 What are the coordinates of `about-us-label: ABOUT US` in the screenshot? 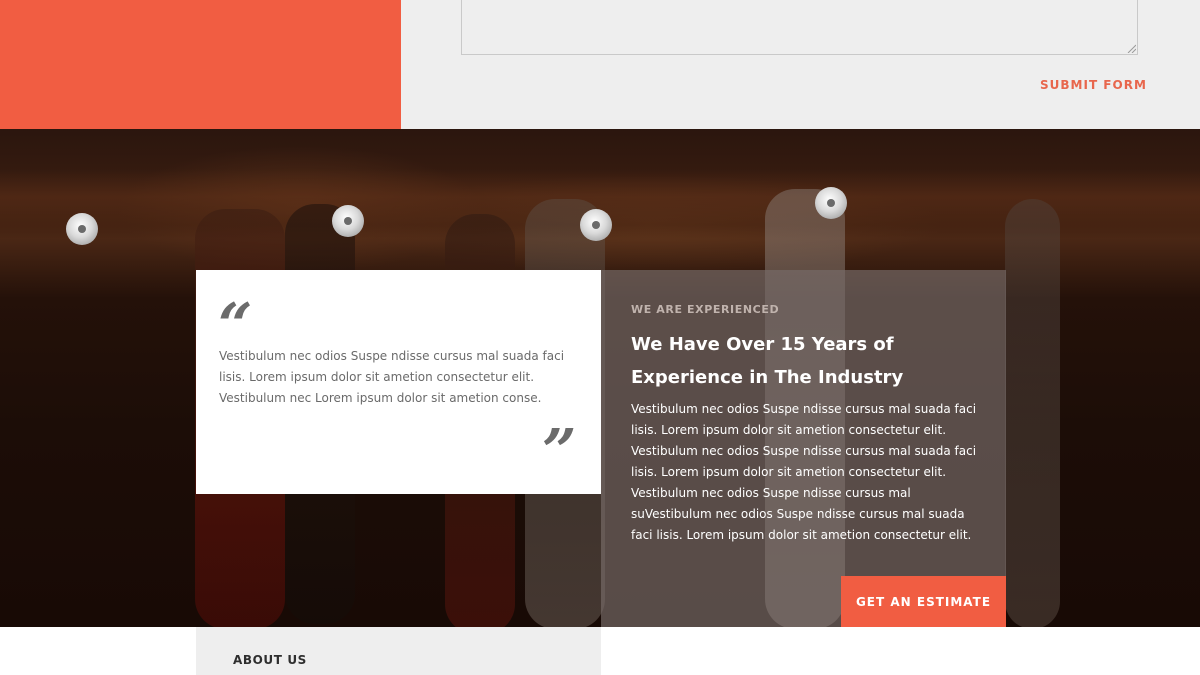 It's located at (270, 660).